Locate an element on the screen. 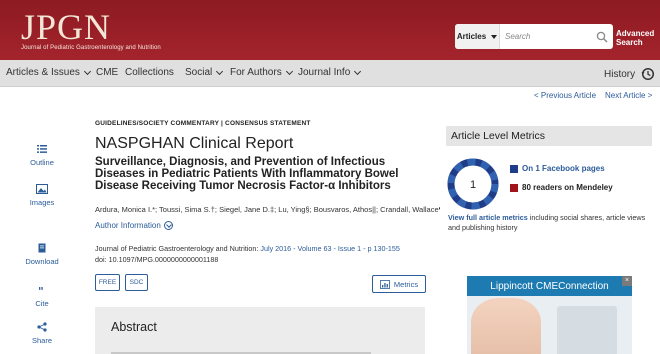  nav-label: Articles & Issues is located at coordinates (43, 72).